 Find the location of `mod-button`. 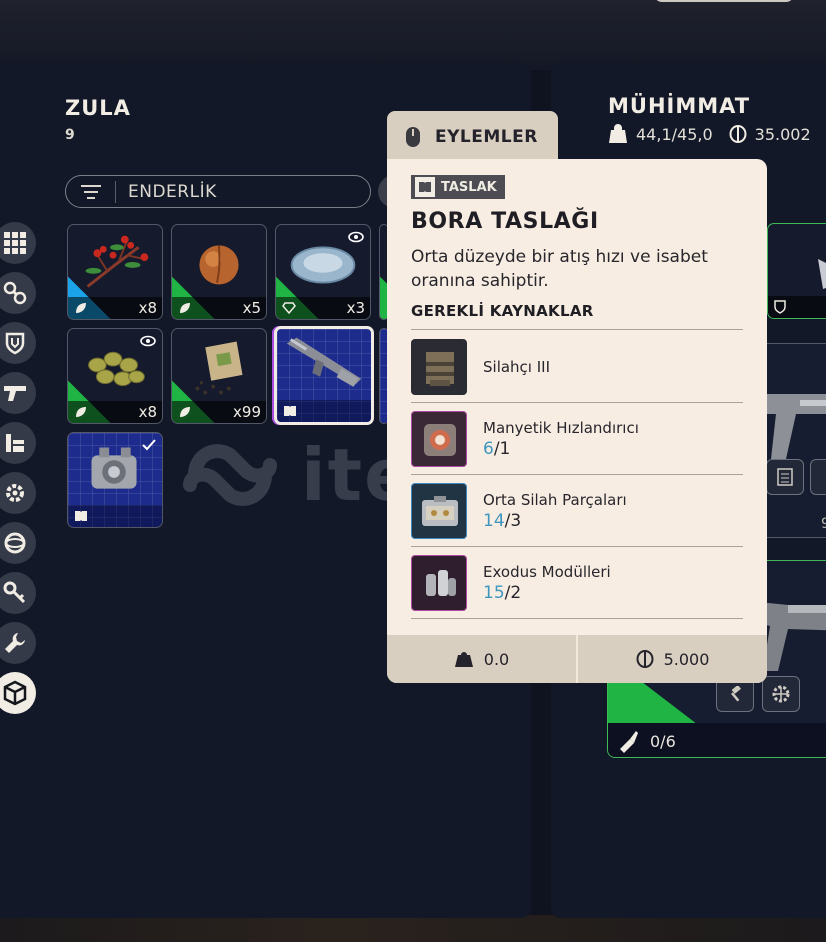

mod-button is located at coordinates (781, 694).